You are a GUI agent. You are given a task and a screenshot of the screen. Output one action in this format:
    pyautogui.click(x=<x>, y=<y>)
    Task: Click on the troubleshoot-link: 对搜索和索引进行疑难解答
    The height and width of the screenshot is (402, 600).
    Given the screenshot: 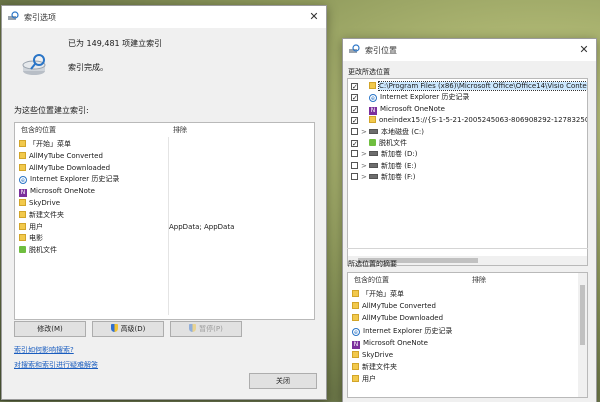 What is the action you would take?
    pyautogui.click(x=56, y=365)
    